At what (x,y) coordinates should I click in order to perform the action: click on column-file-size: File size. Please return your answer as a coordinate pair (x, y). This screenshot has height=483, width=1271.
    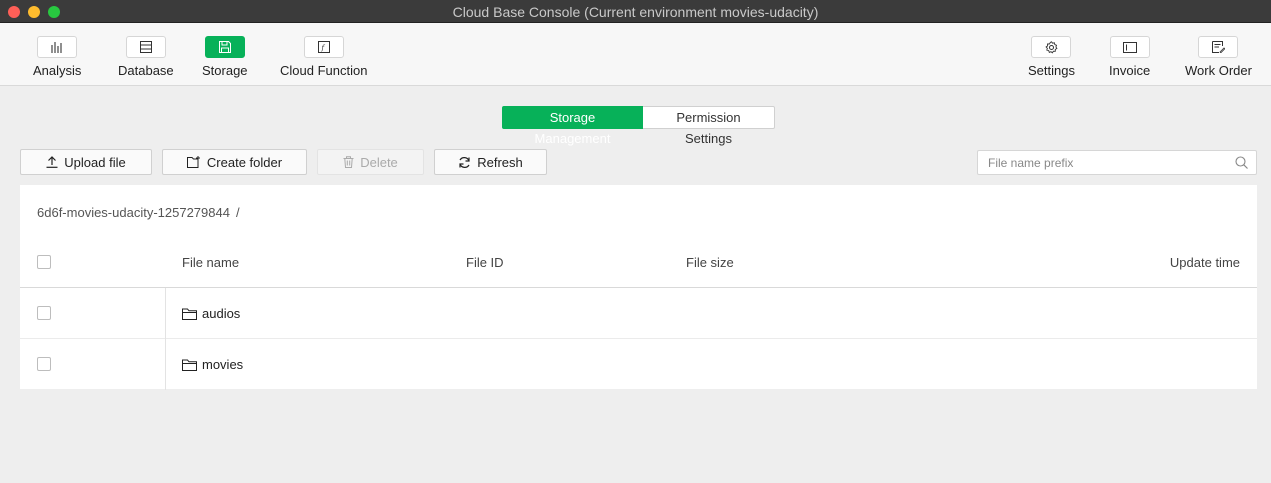
    Looking at the image, I should click on (710, 262).